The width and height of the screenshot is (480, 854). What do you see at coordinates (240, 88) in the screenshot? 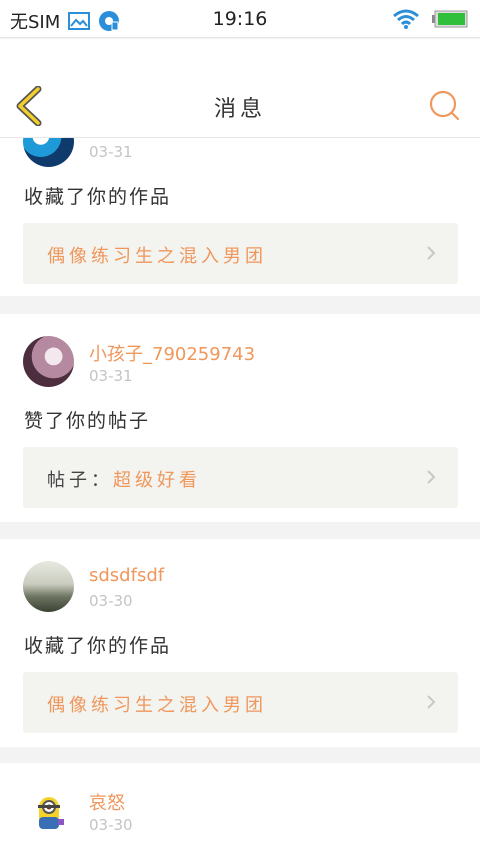
I see `nav-bar: 消息` at bounding box center [240, 88].